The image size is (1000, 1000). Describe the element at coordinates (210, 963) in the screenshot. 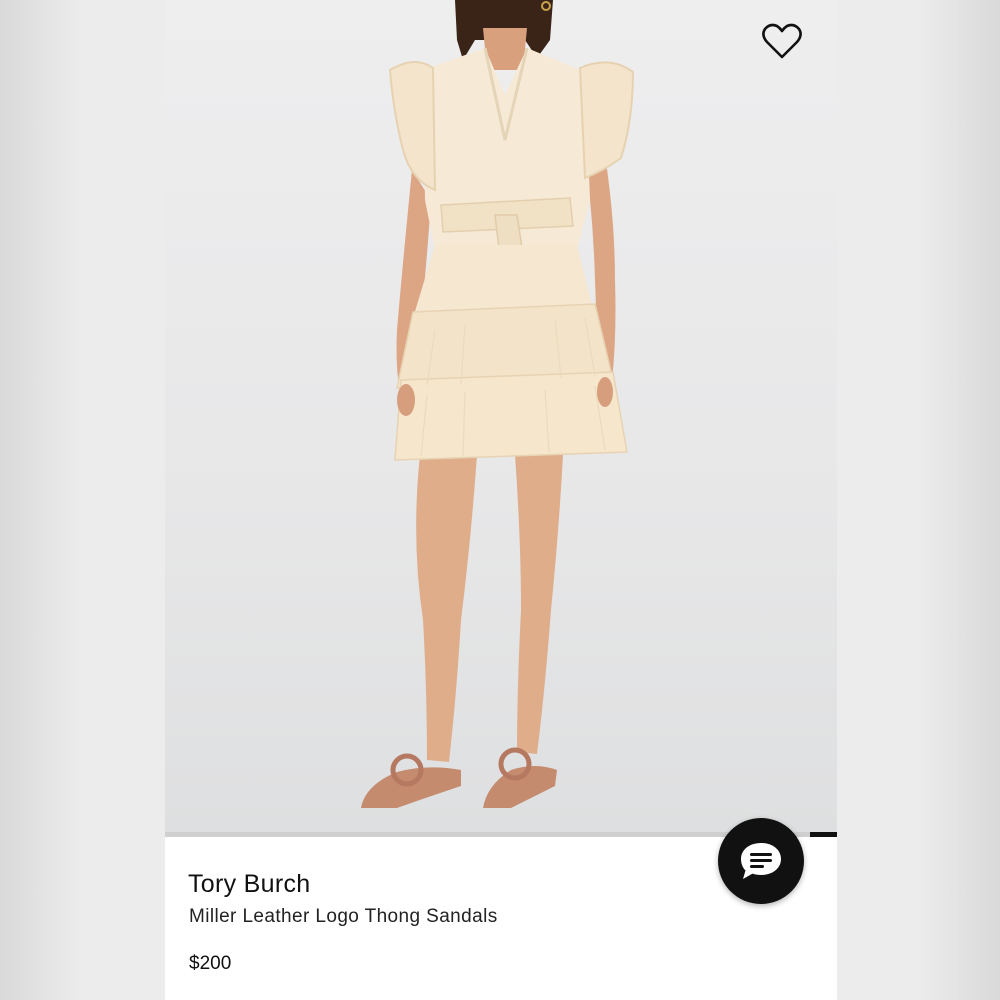

I see `product-price: $200` at that location.